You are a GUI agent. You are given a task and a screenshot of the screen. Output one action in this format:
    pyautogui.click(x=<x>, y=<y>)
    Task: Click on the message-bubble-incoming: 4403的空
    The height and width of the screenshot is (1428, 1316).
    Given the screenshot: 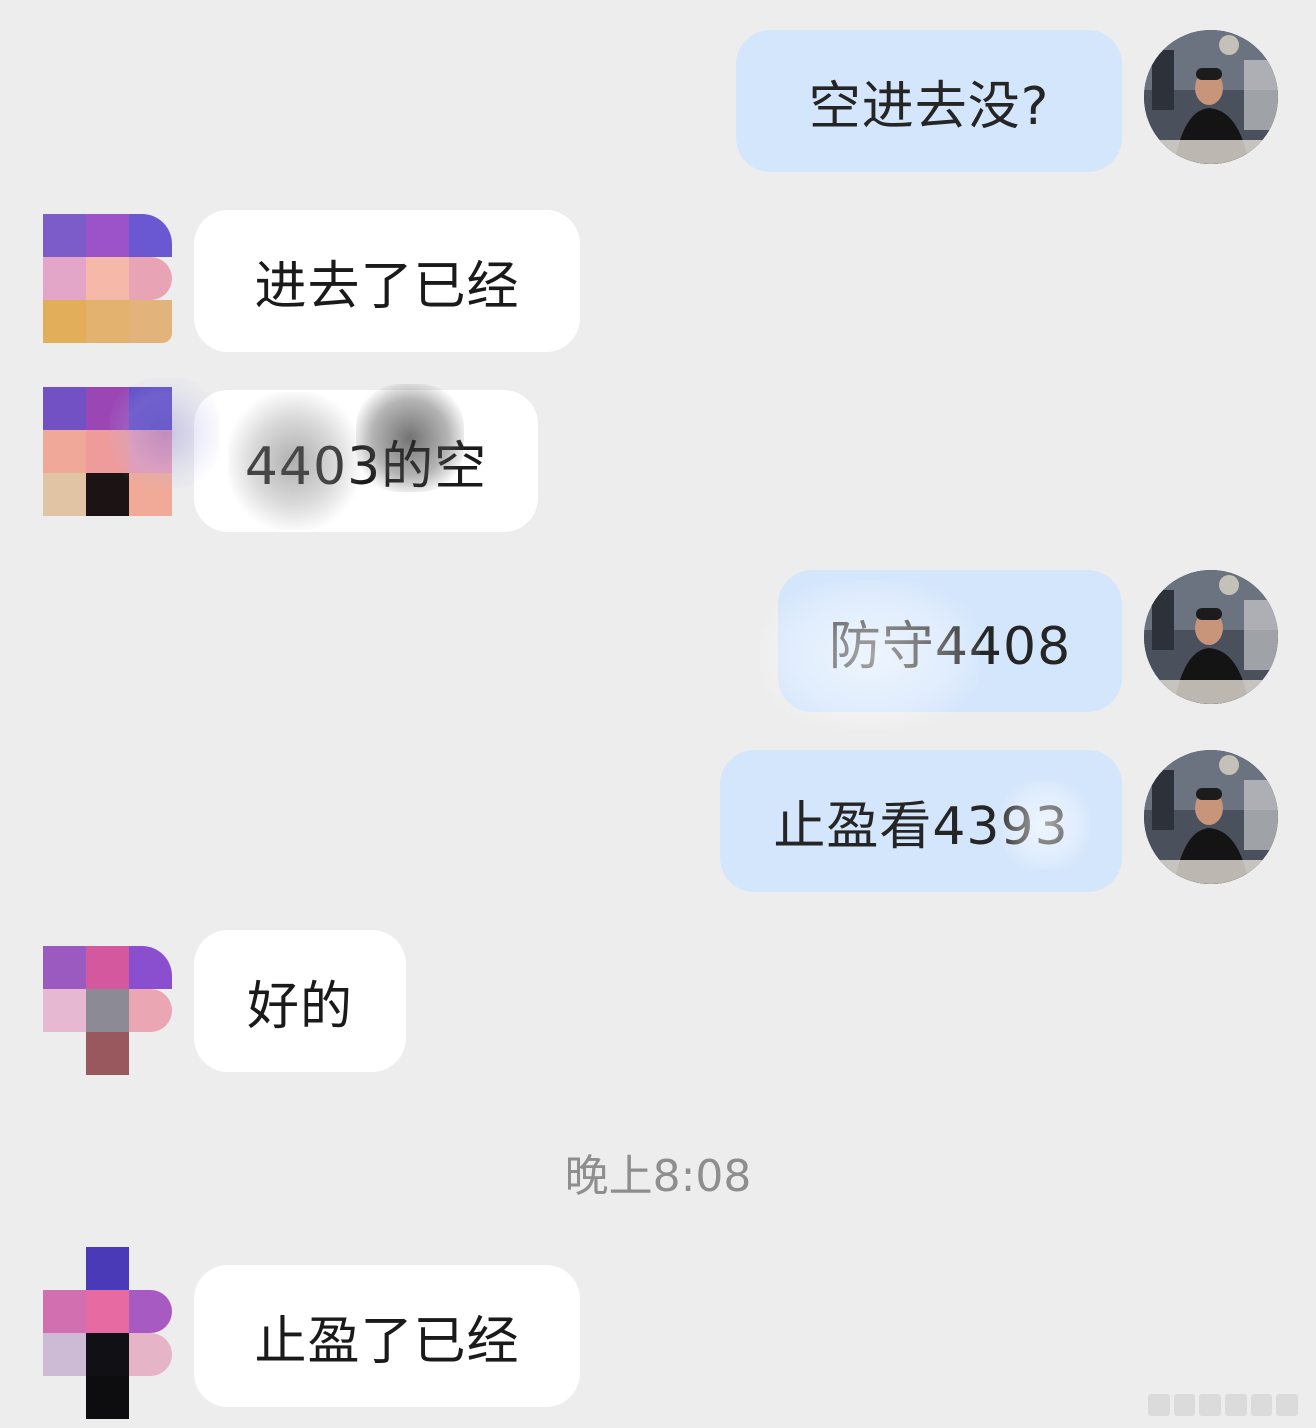 What is the action you would take?
    pyautogui.click(x=366, y=461)
    